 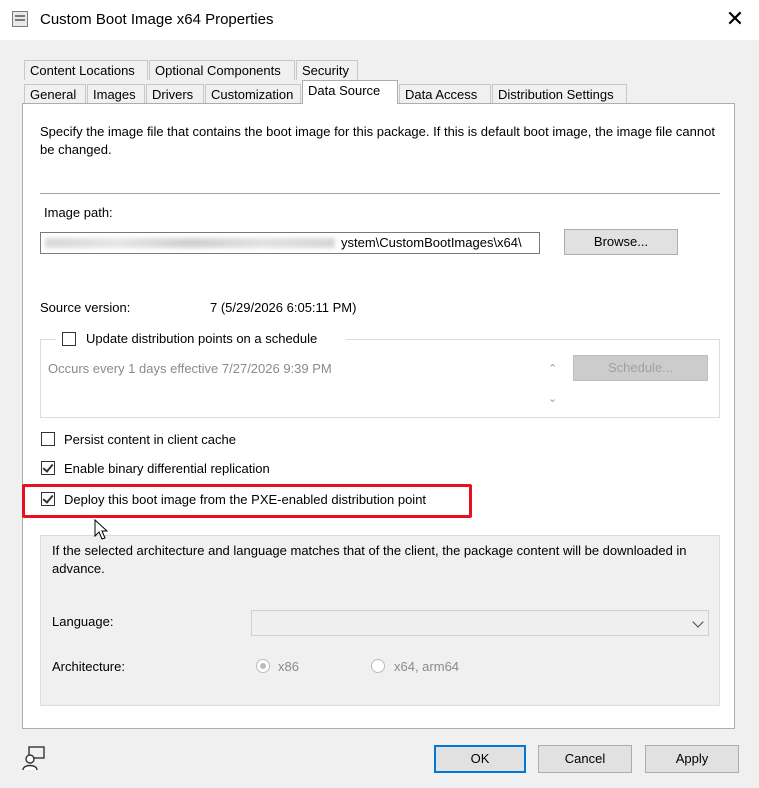 I want to click on source-version-value: 7 (5/29/2026 6:05:11 PM), so click(x=283, y=307).